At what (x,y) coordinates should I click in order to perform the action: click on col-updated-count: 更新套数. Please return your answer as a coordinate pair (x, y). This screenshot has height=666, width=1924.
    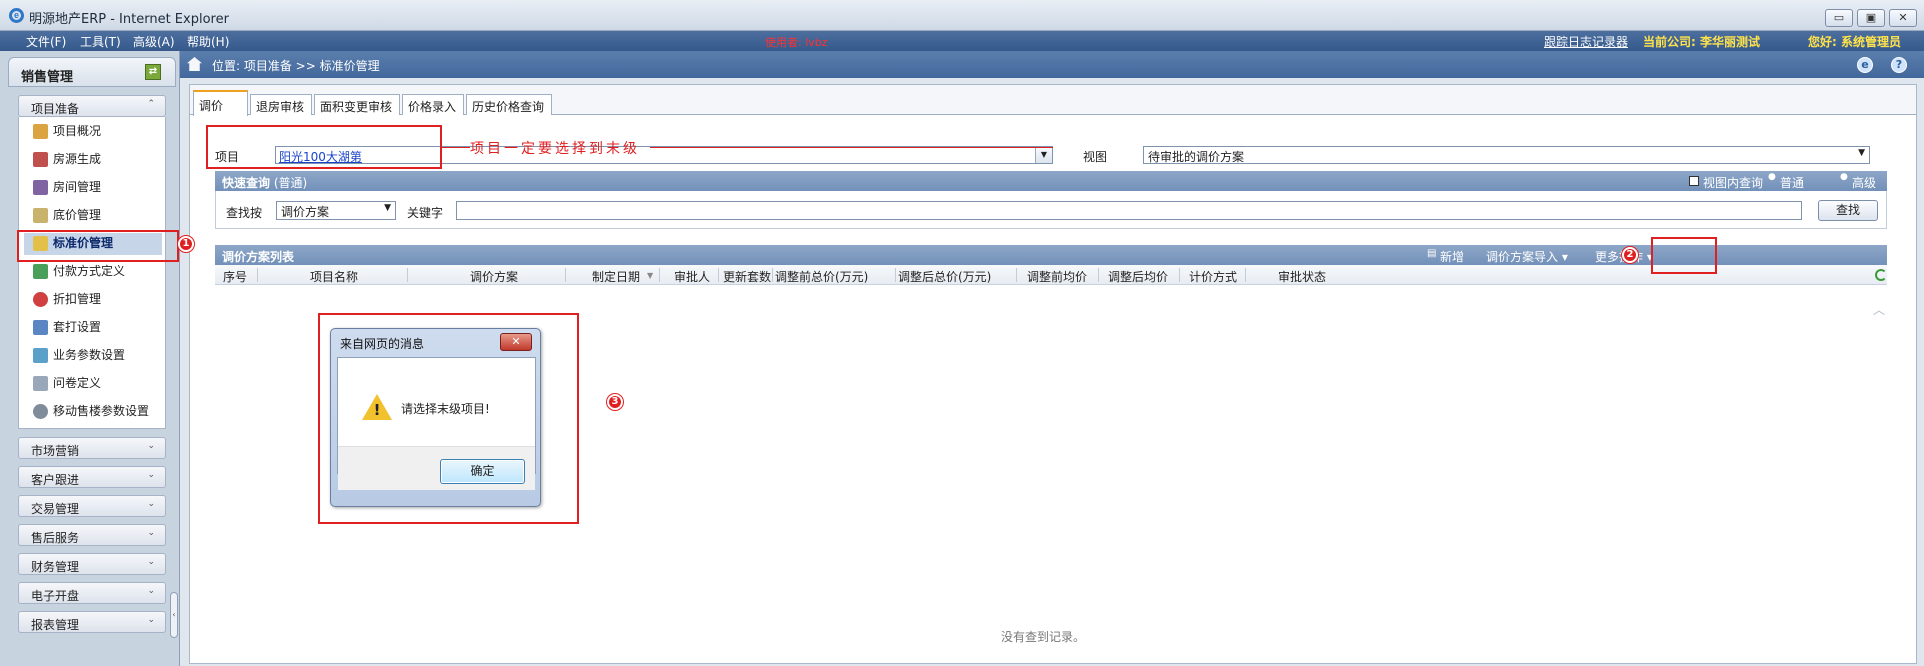
    Looking at the image, I should click on (747, 276).